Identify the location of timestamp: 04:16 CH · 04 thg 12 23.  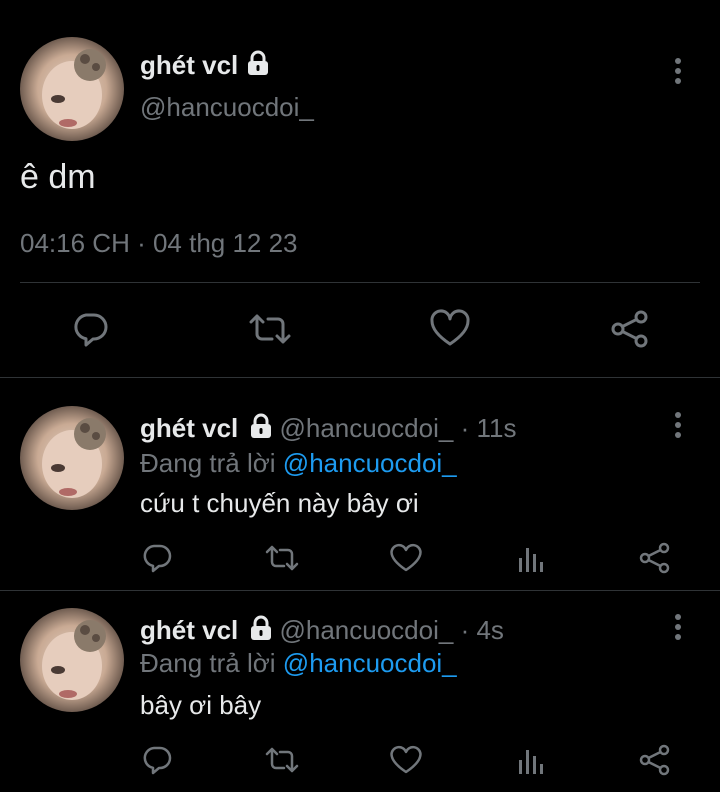
(159, 243).